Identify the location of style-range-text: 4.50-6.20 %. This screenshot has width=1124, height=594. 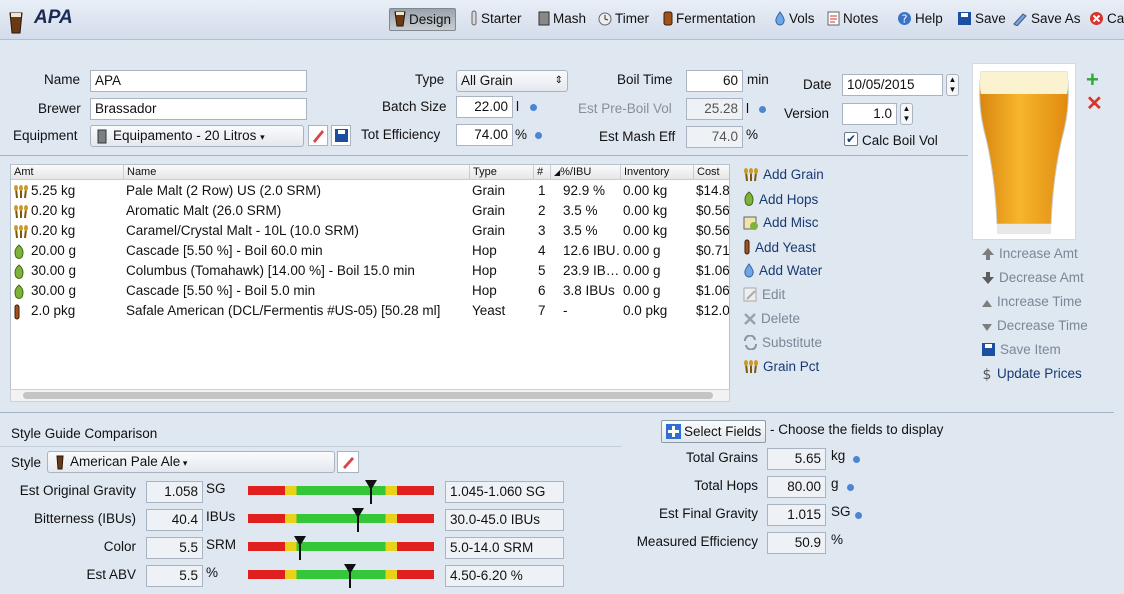
(504, 576).